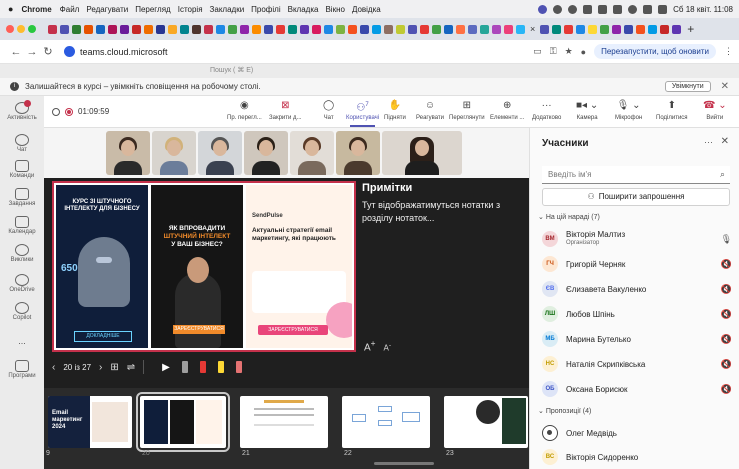 The height and width of the screenshot is (469, 739). I want to click on key-icon: ⚿, so click(553, 51).